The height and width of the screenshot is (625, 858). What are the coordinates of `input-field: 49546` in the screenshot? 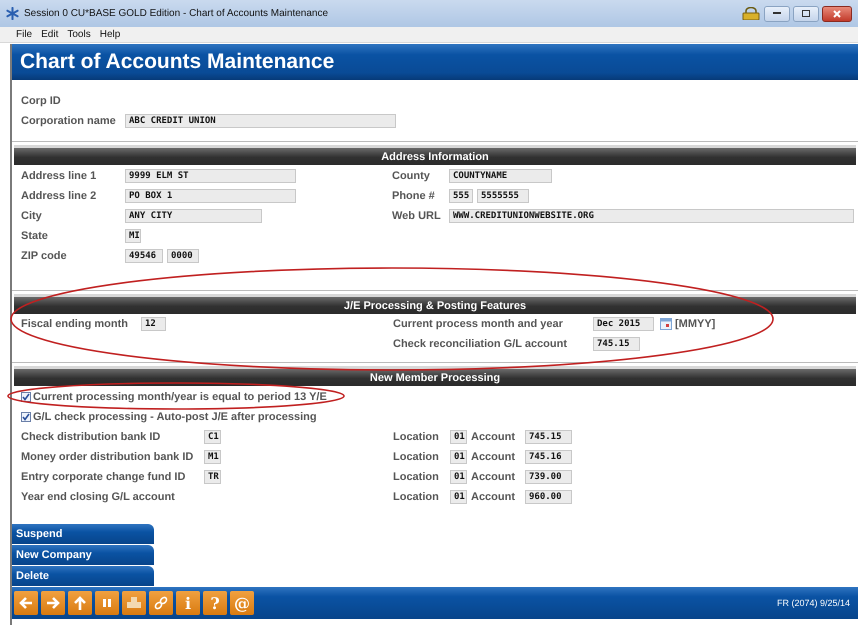 It's located at (144, 256).